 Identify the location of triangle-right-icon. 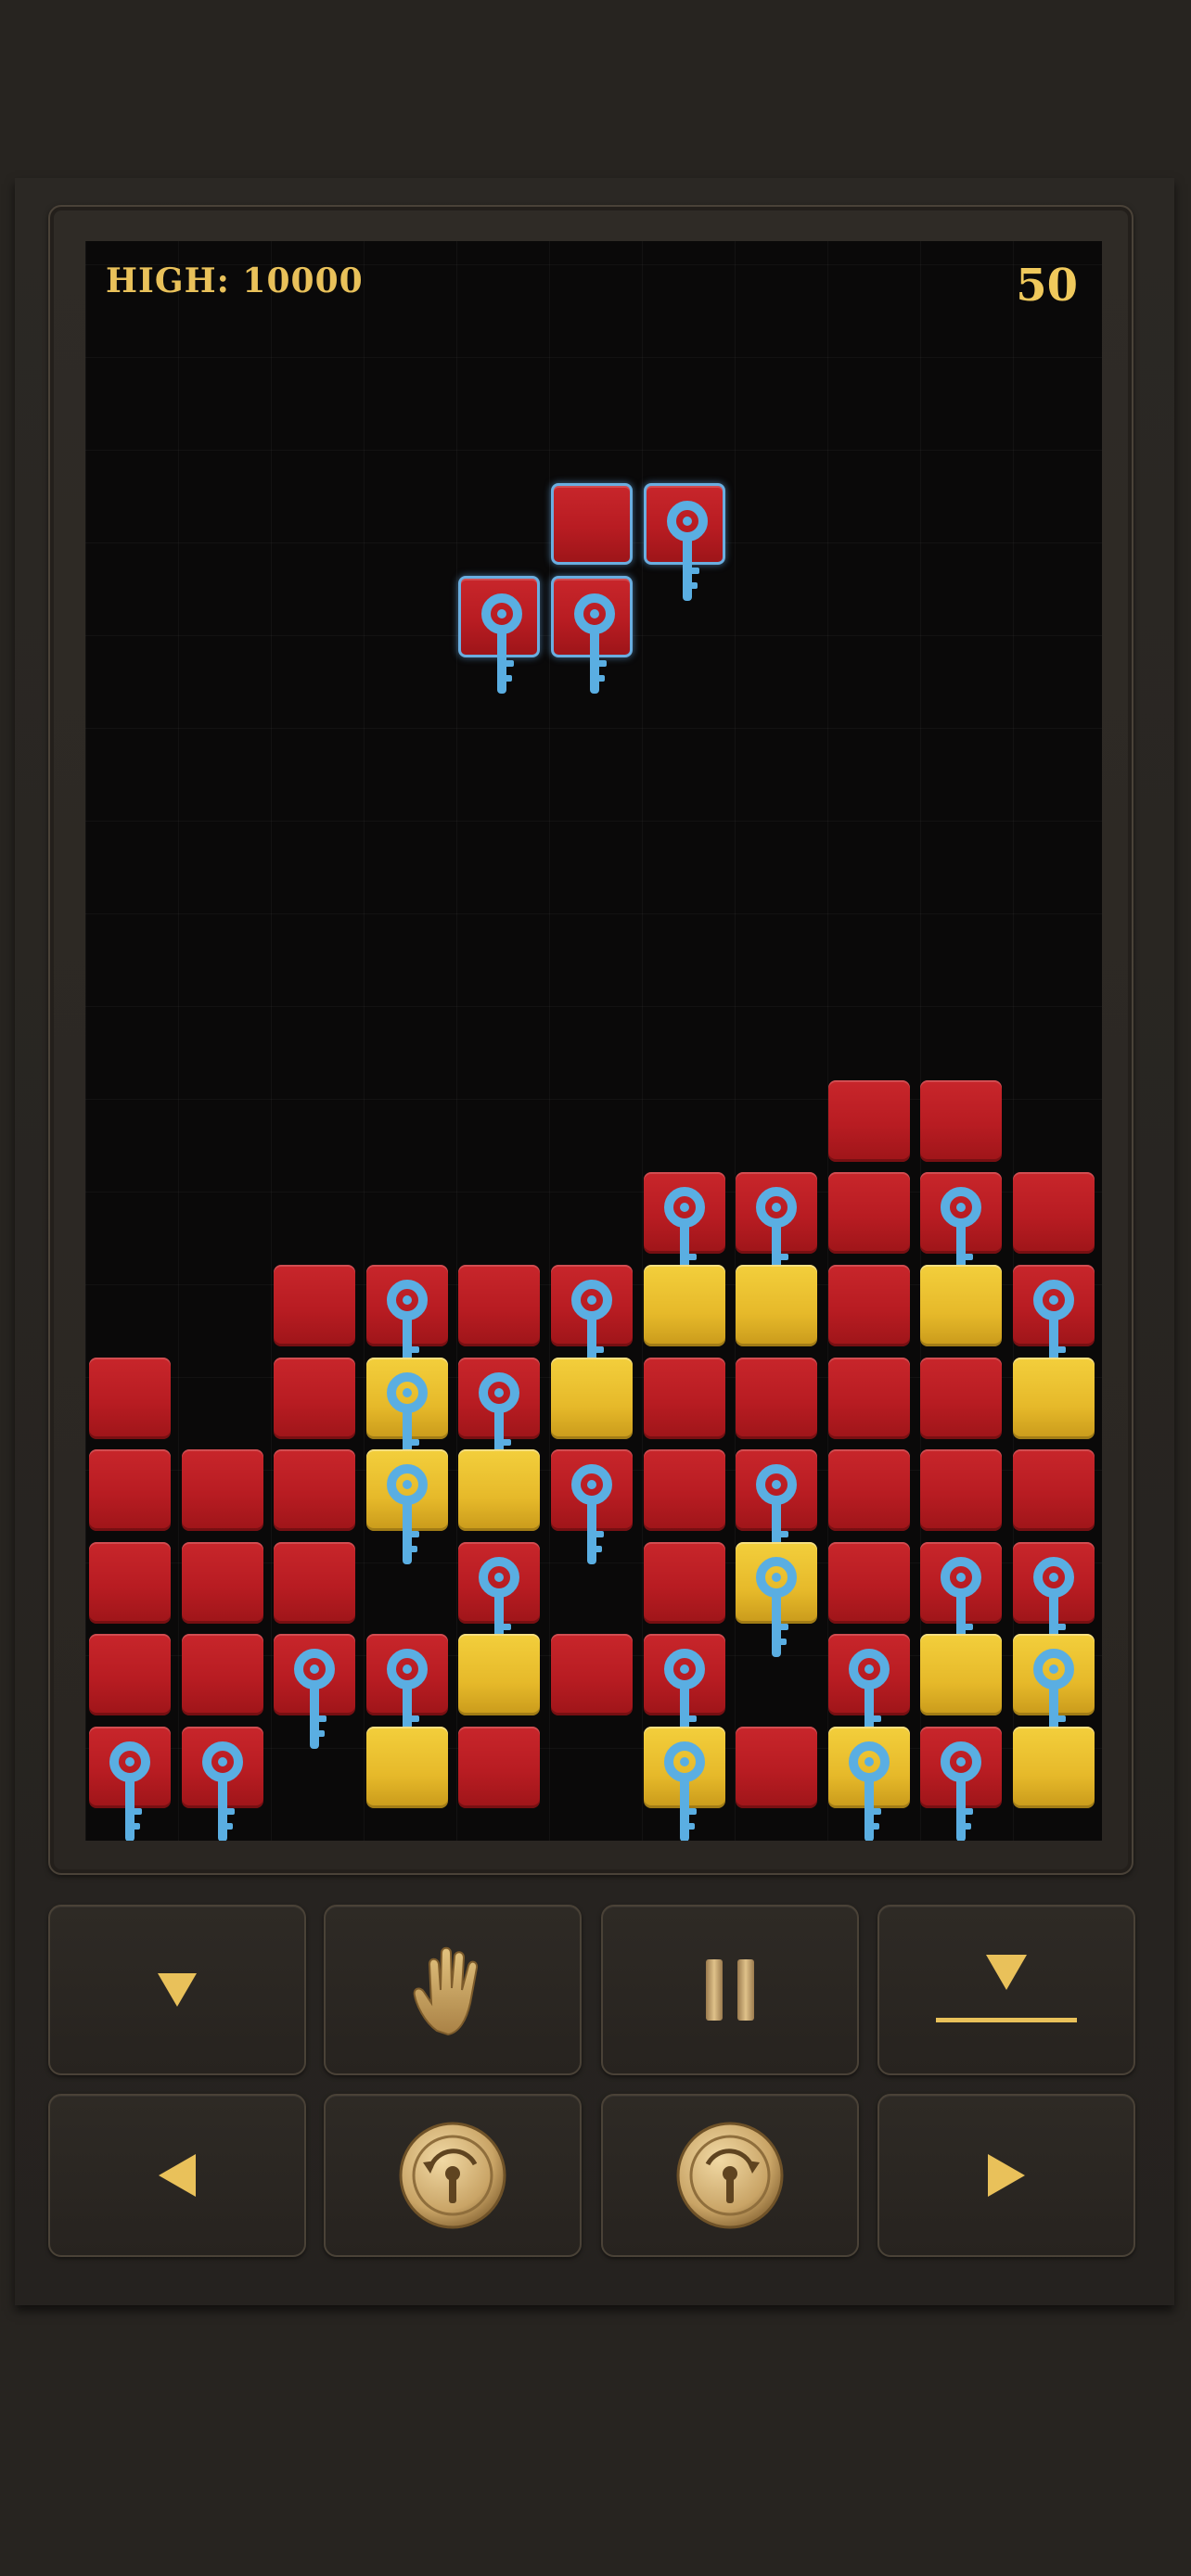
(1007, 2176).